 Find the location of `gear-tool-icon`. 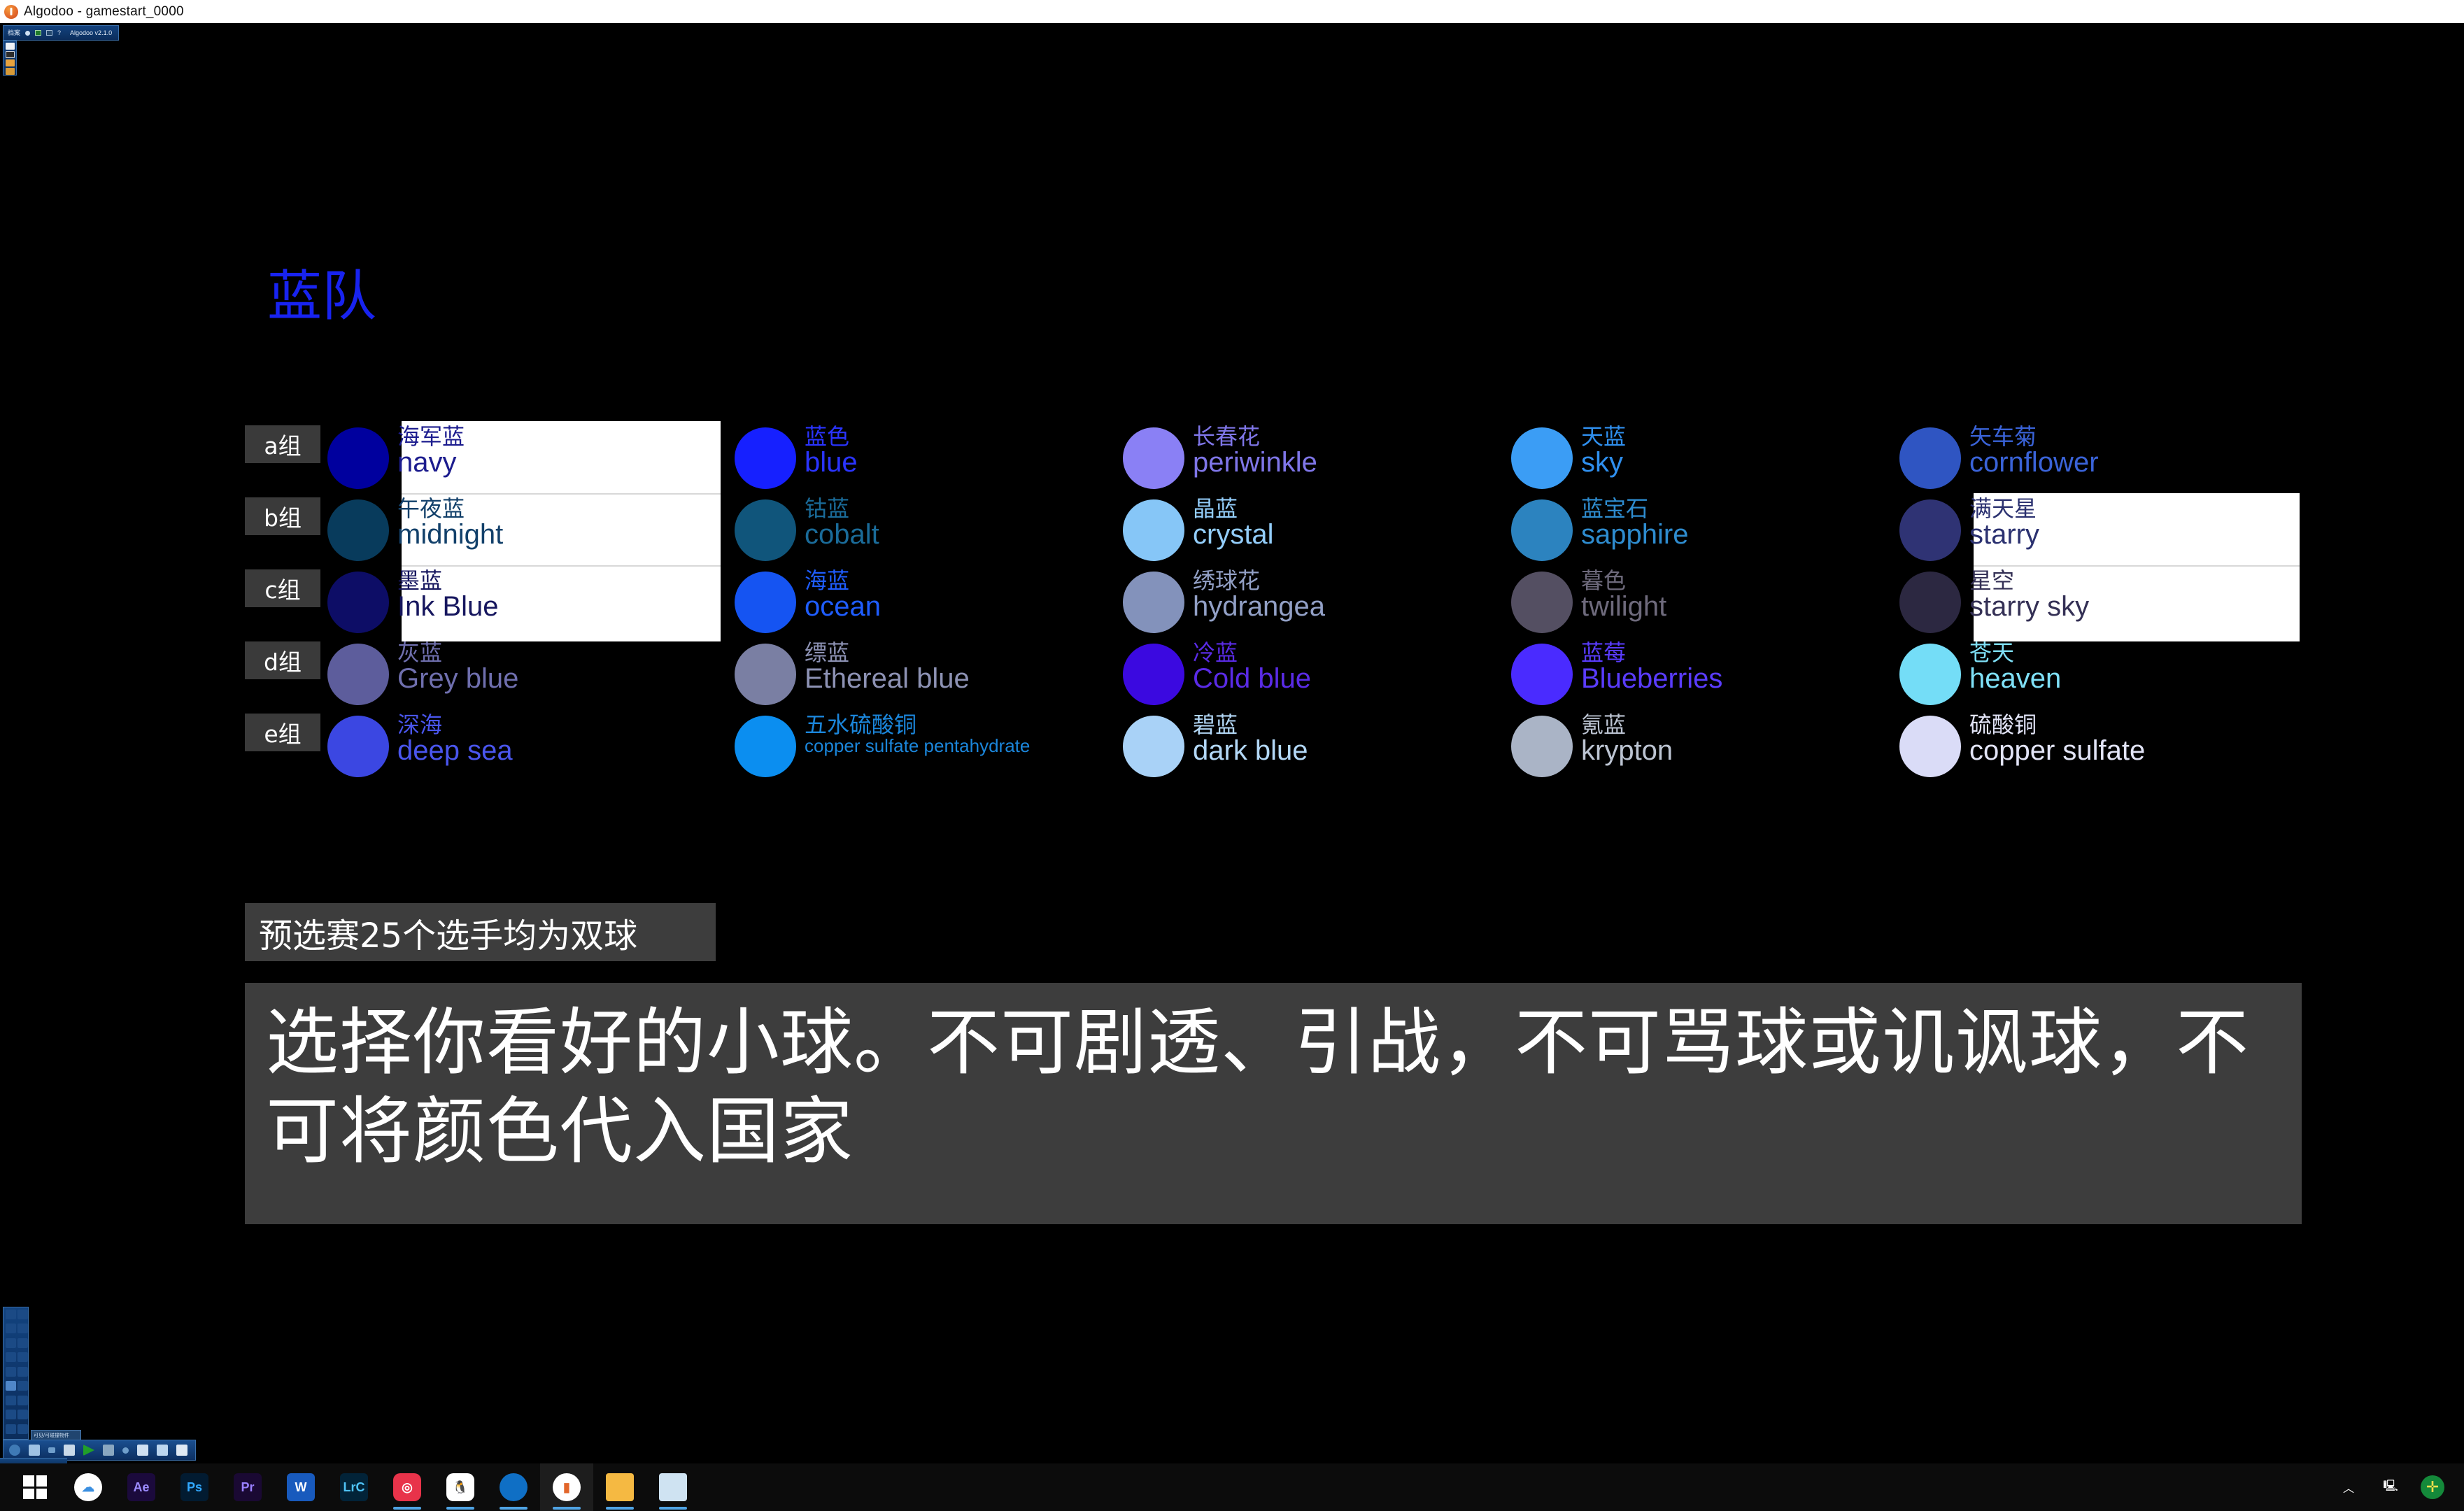

gear-tool-icon is located at coordinates (22, 1371).